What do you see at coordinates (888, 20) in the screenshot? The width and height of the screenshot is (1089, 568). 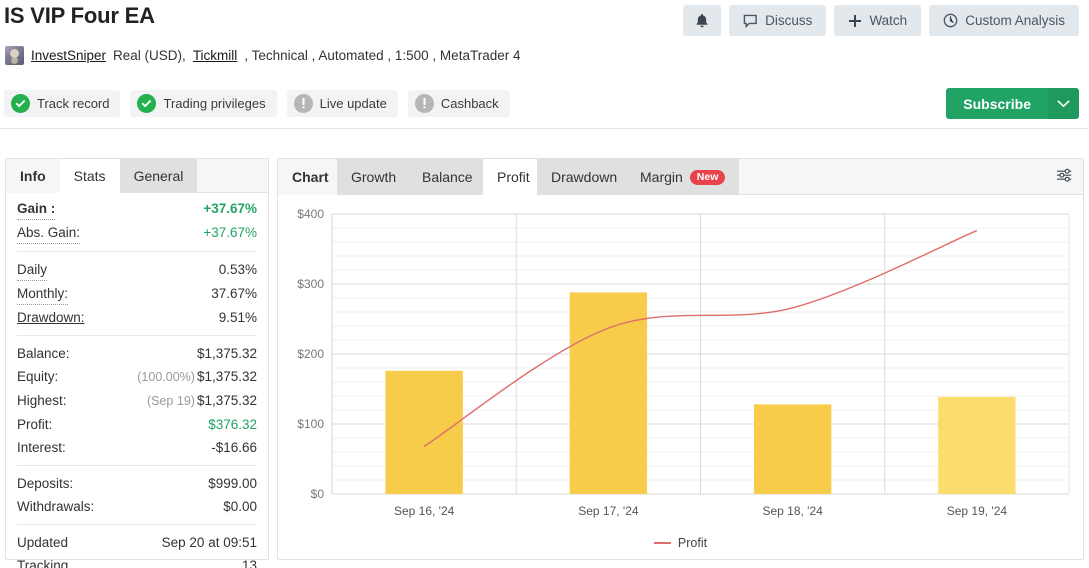 I see `watch-label: Watch` at bounding box center [888, 20].